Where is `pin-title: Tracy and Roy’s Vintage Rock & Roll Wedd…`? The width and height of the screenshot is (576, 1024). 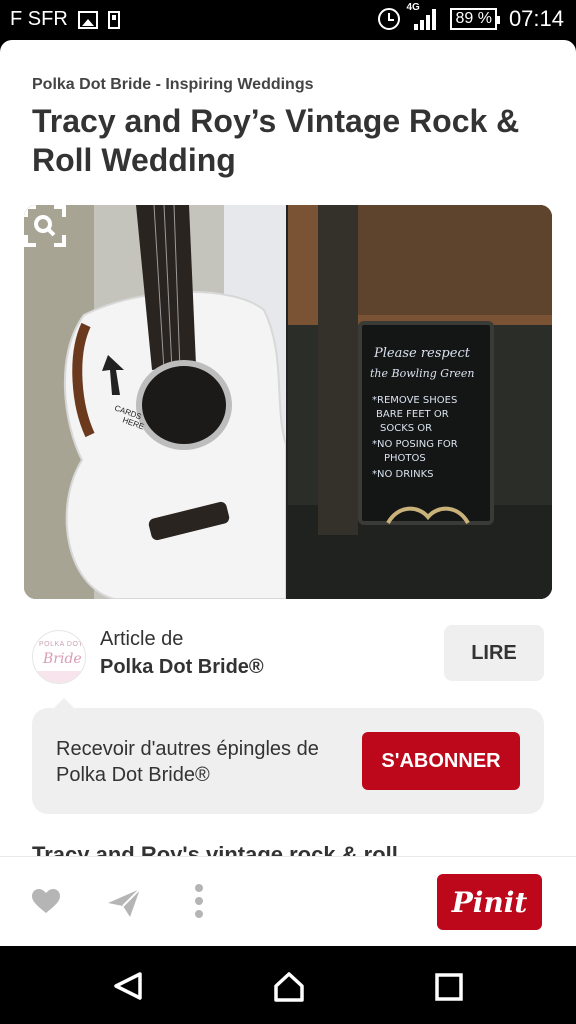
pin-title: Tracy and Roy’s Vintage Rock & Roll Wedd… is located at coordinates (276, 140).